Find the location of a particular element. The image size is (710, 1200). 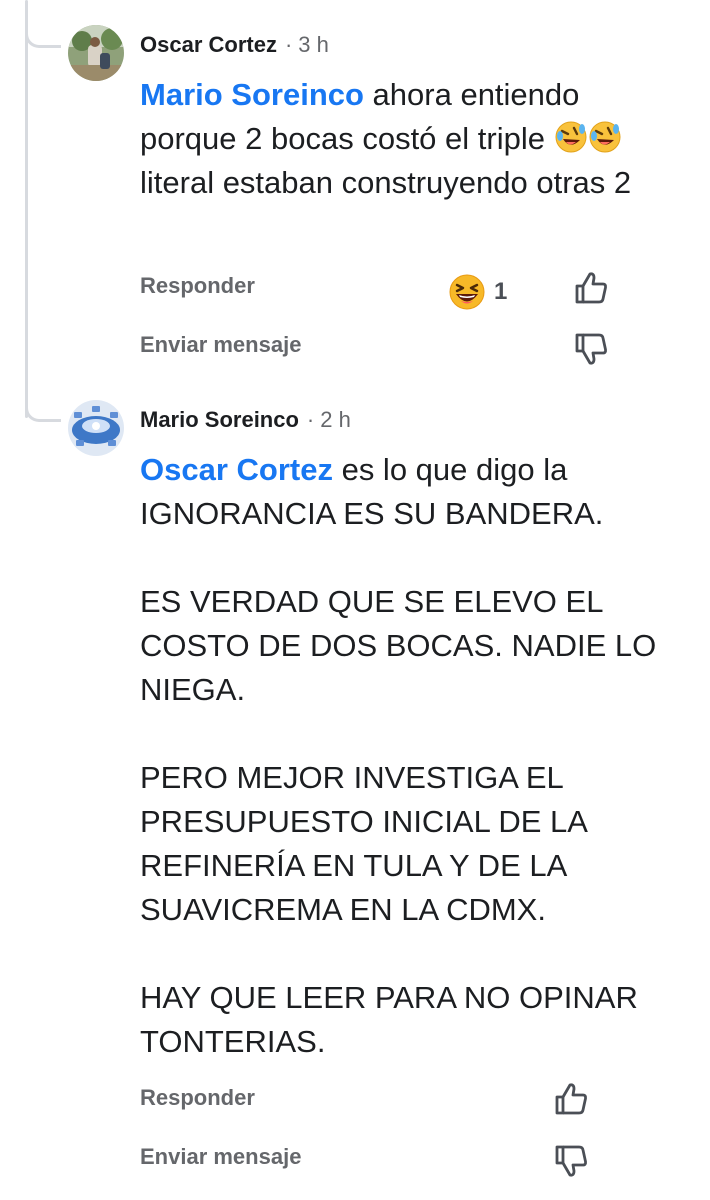

grinning-squinting-face-icon is located at coordinates (467, 292).